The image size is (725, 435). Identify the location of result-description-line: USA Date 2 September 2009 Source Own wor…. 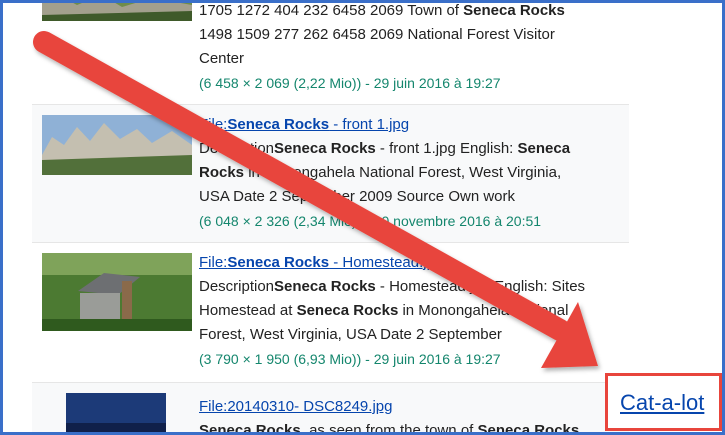
(357, 196).